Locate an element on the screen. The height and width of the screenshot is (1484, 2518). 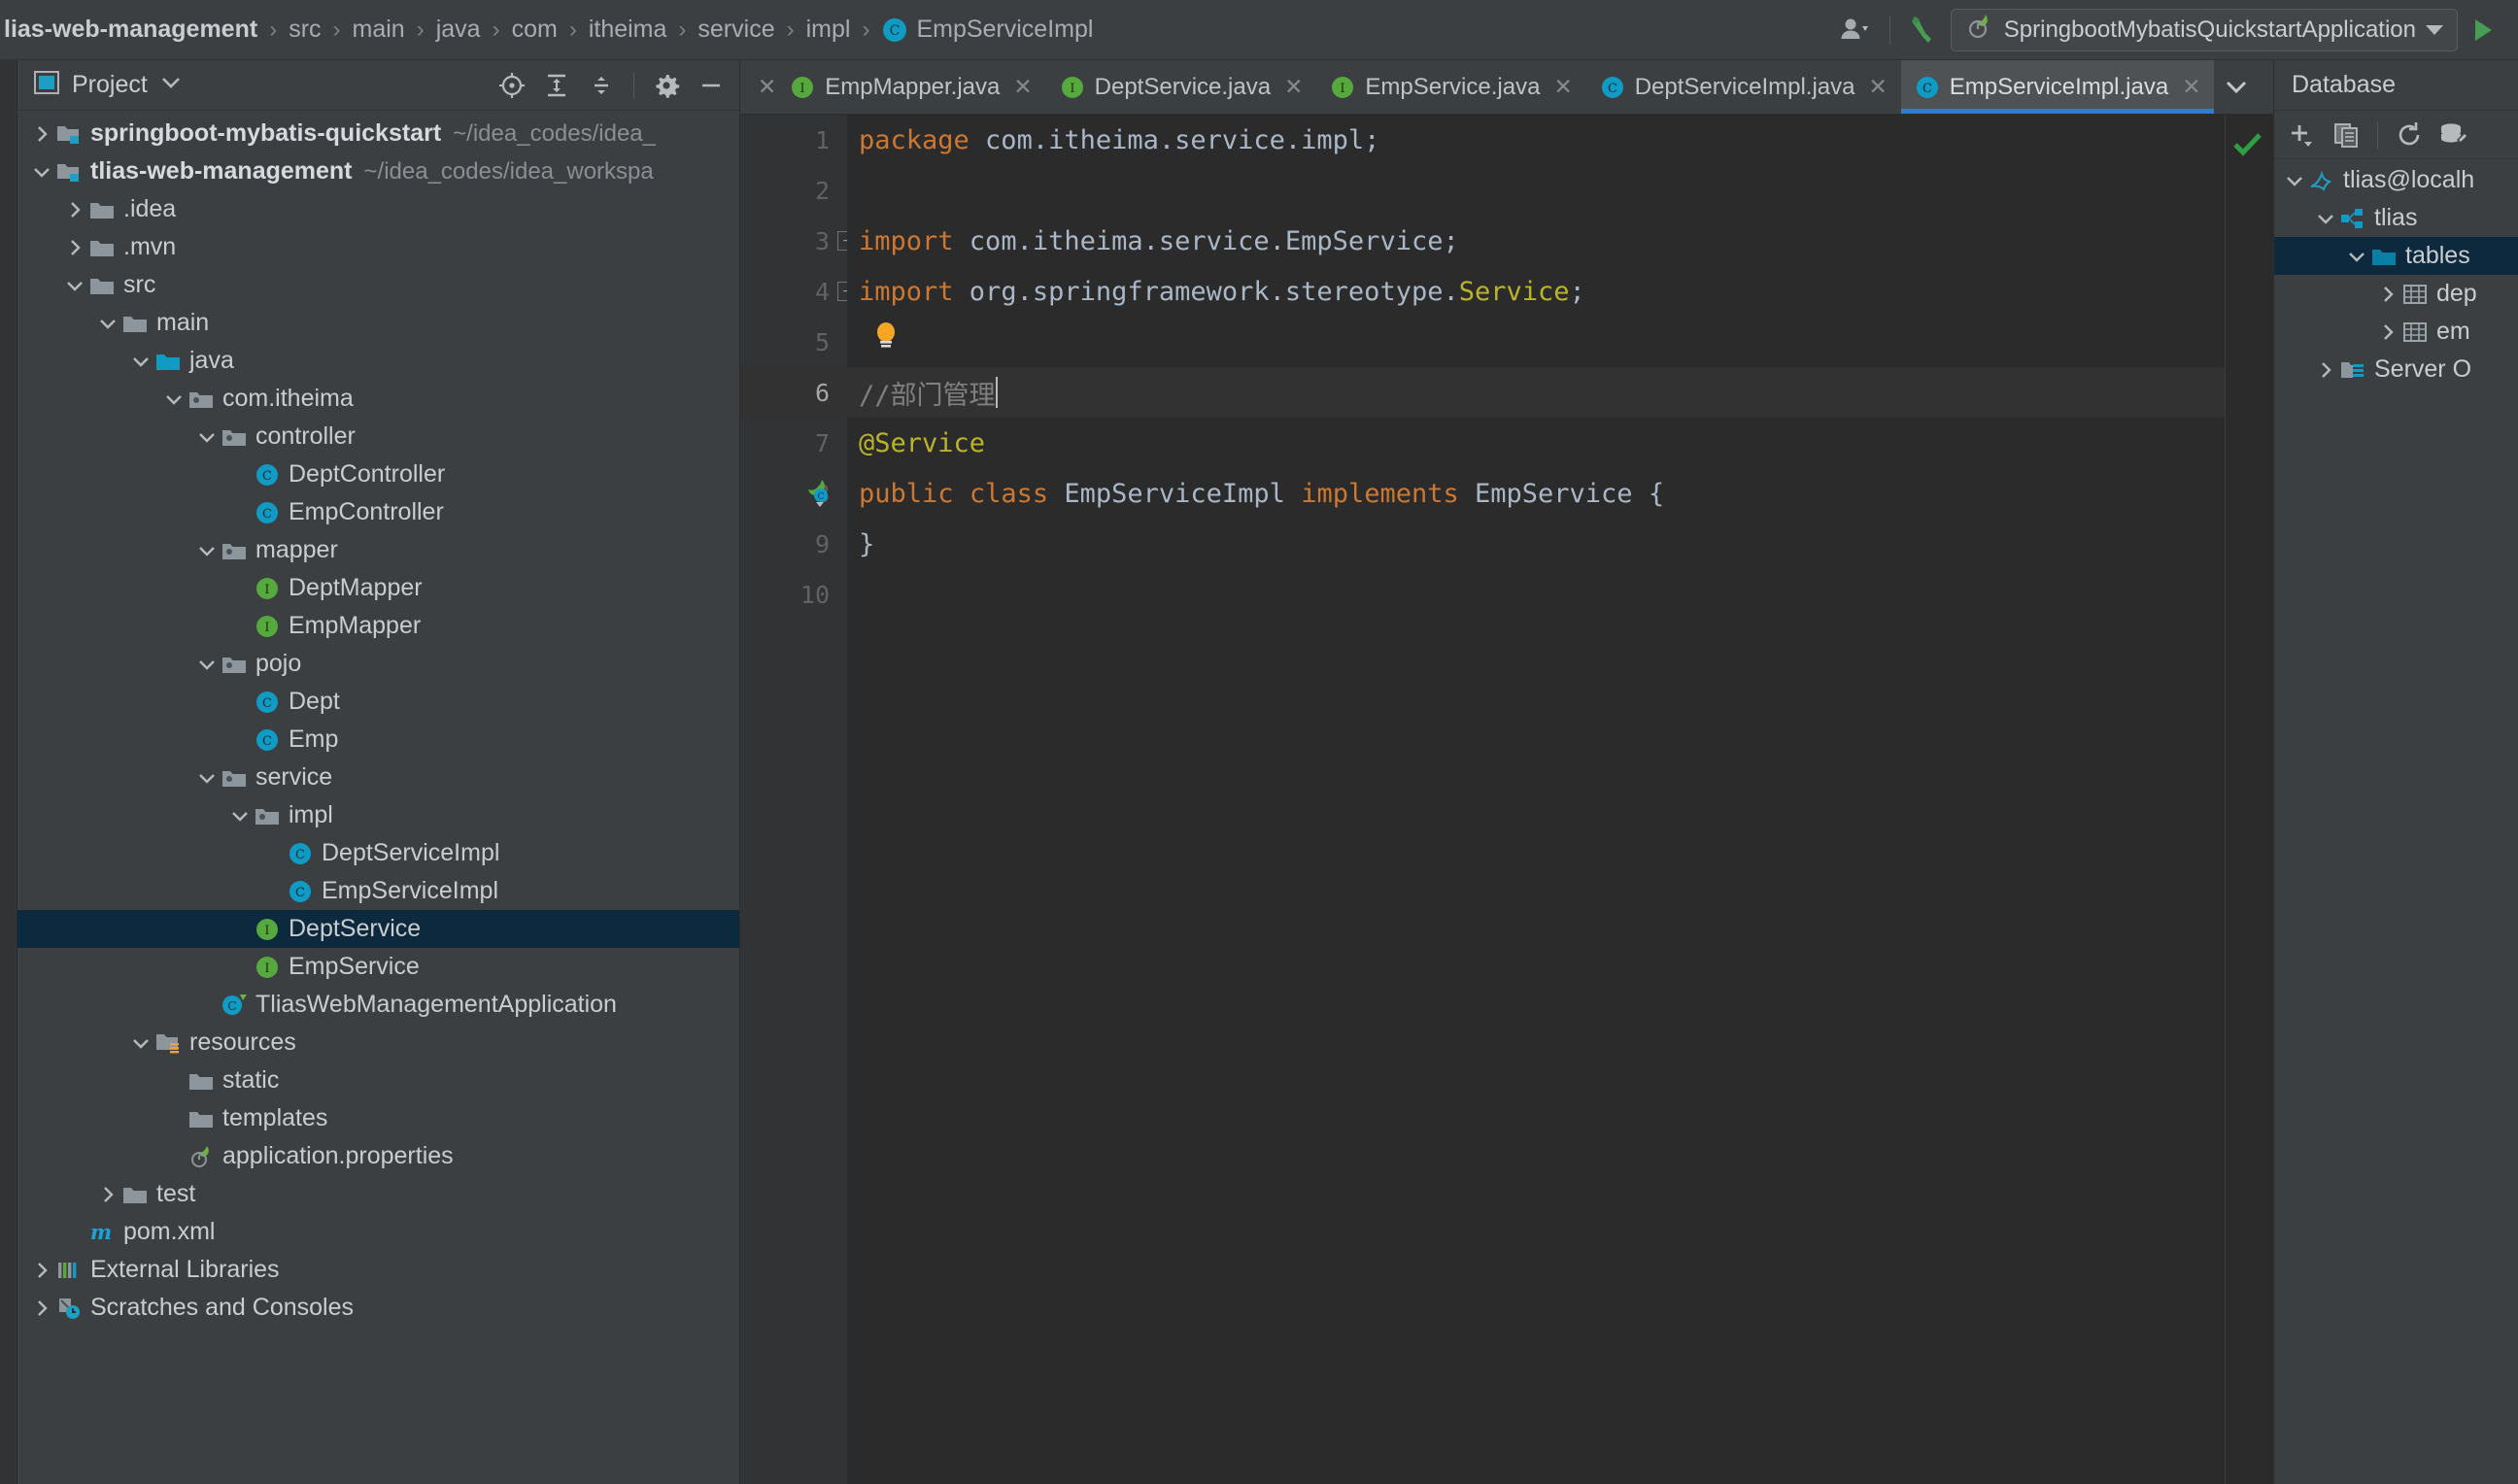
code-line: import com.itheima.service.EmpService; is located at coordinates (1536, 241).